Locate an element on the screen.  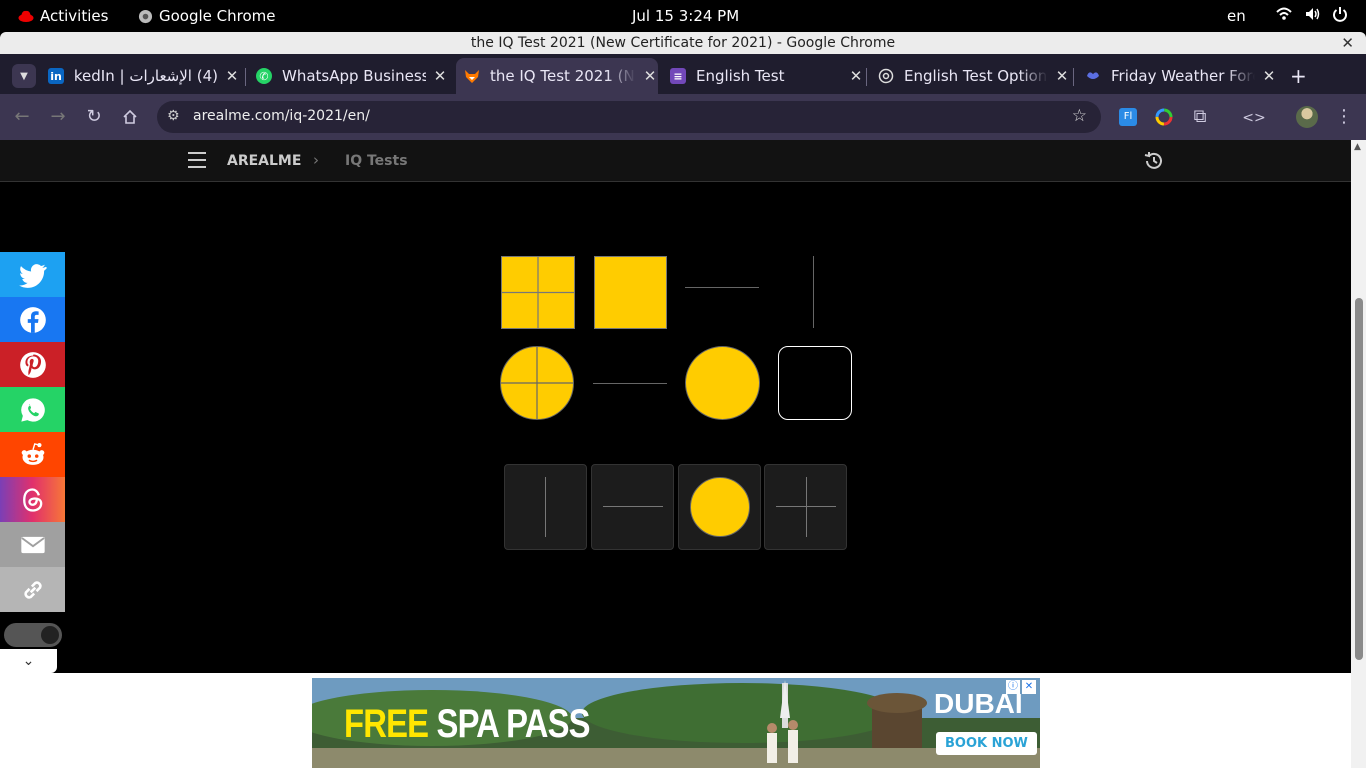
clock: Jul 15 3:24 PM is located at coordinates (685, 16).